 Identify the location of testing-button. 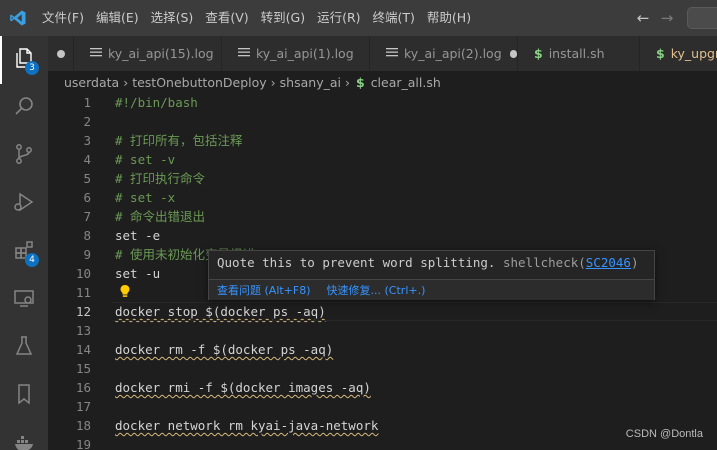
(24, 348).